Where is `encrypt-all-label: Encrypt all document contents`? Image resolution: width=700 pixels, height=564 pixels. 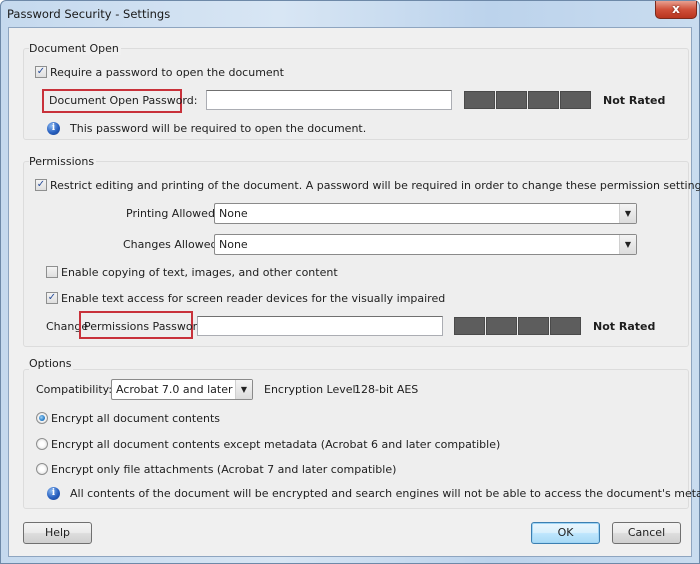 encrypt-all-label: Encrypt all document contents is located at coordinates (135, 418).